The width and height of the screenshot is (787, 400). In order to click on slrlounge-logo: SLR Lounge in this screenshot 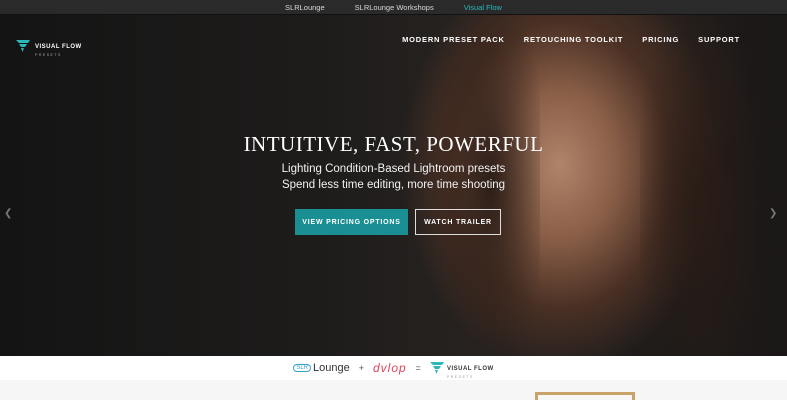, I will do `click(321, 368)`.